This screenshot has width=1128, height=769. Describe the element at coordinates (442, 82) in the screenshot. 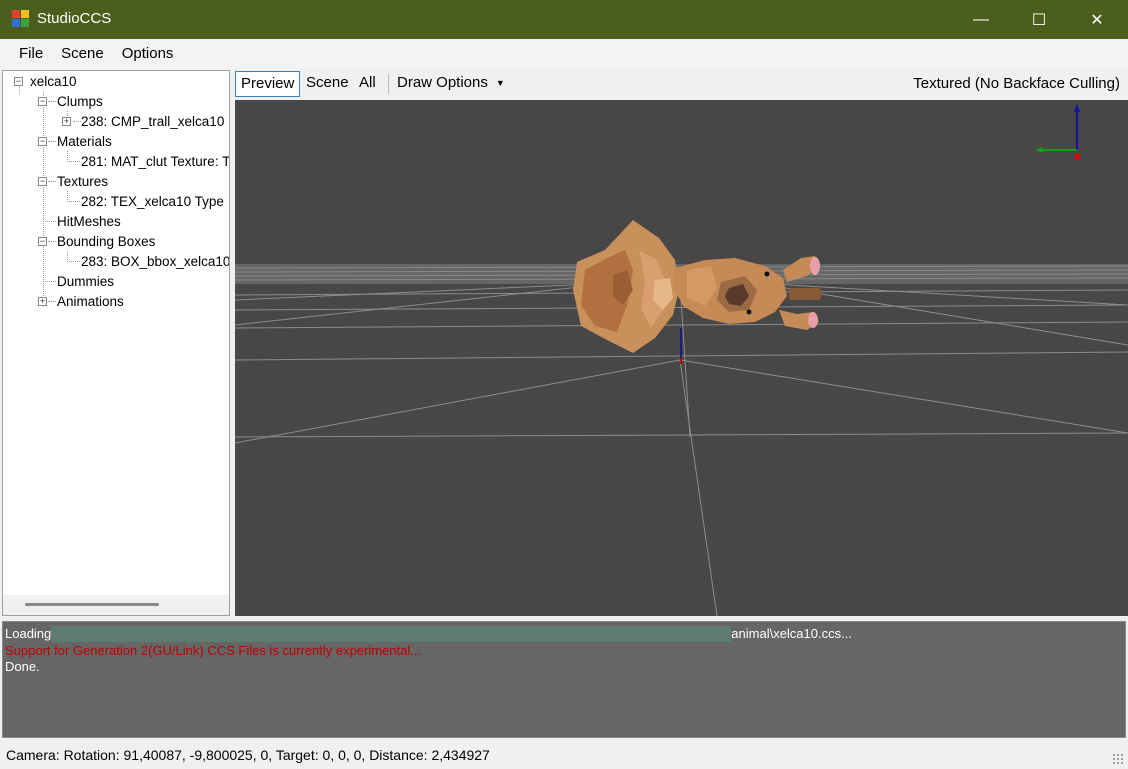

I see `draw-options-label: Draw Options` at that location.